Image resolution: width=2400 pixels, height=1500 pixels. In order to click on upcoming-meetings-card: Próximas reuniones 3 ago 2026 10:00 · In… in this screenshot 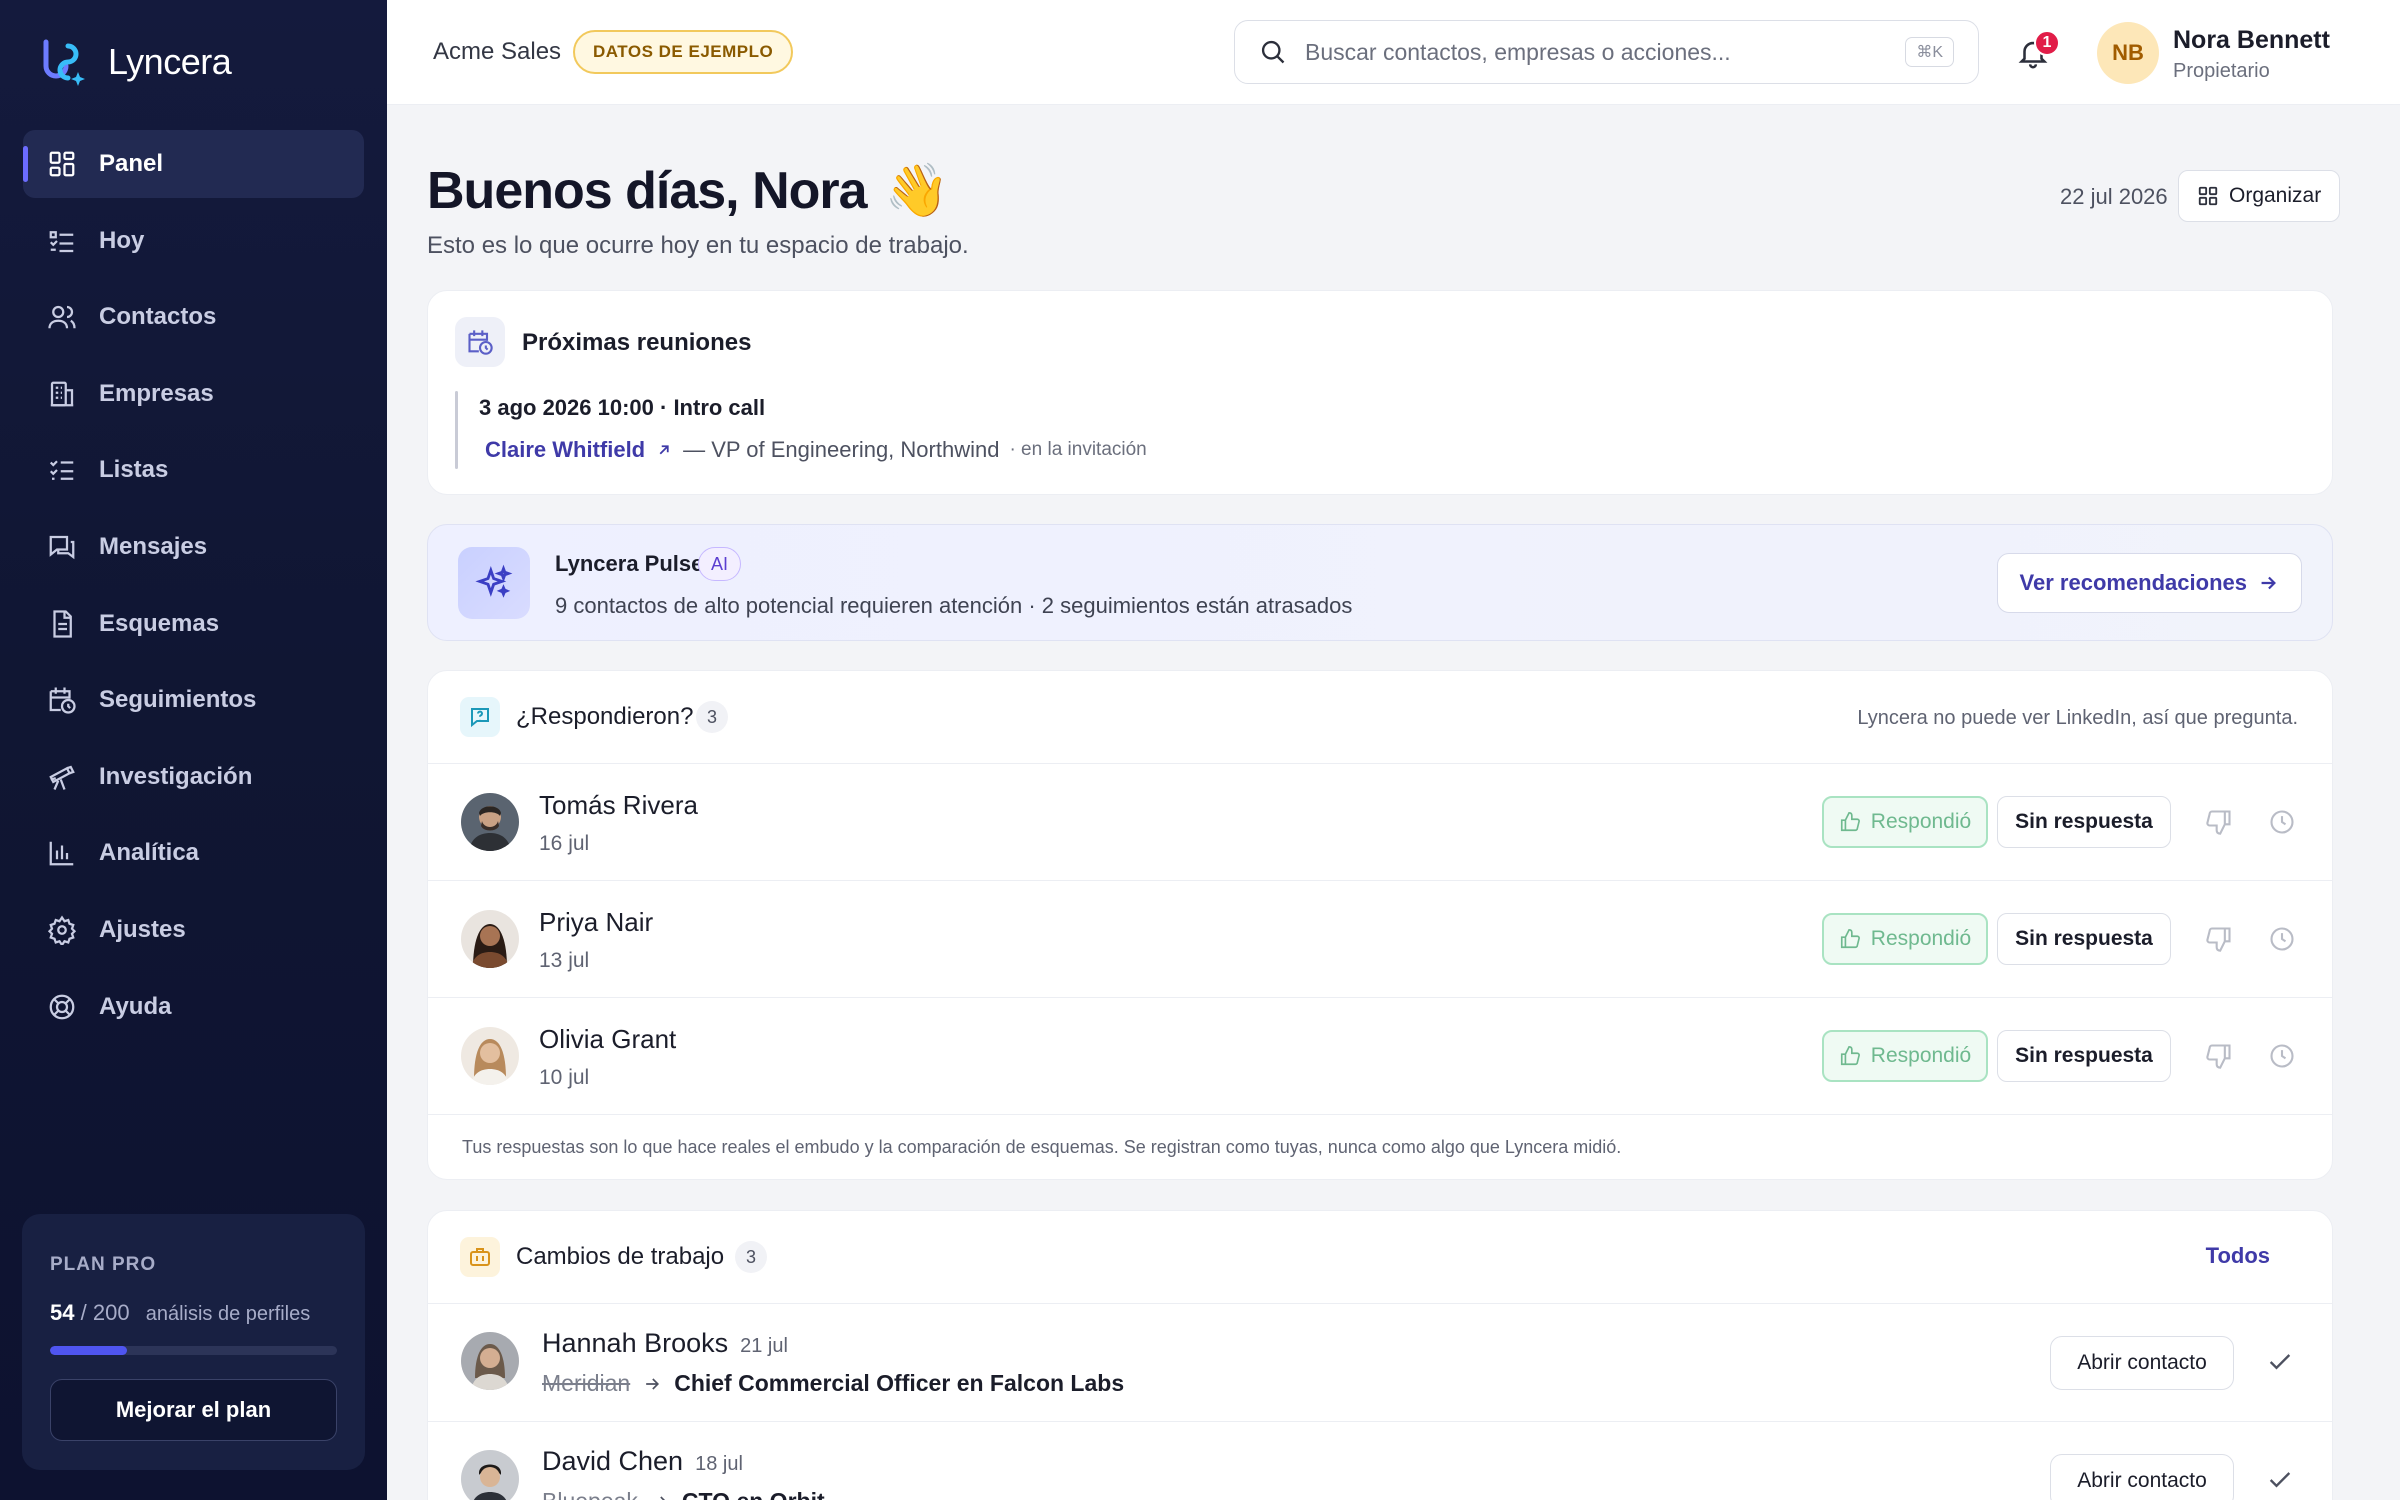, I will do `click(1380, 392)`.